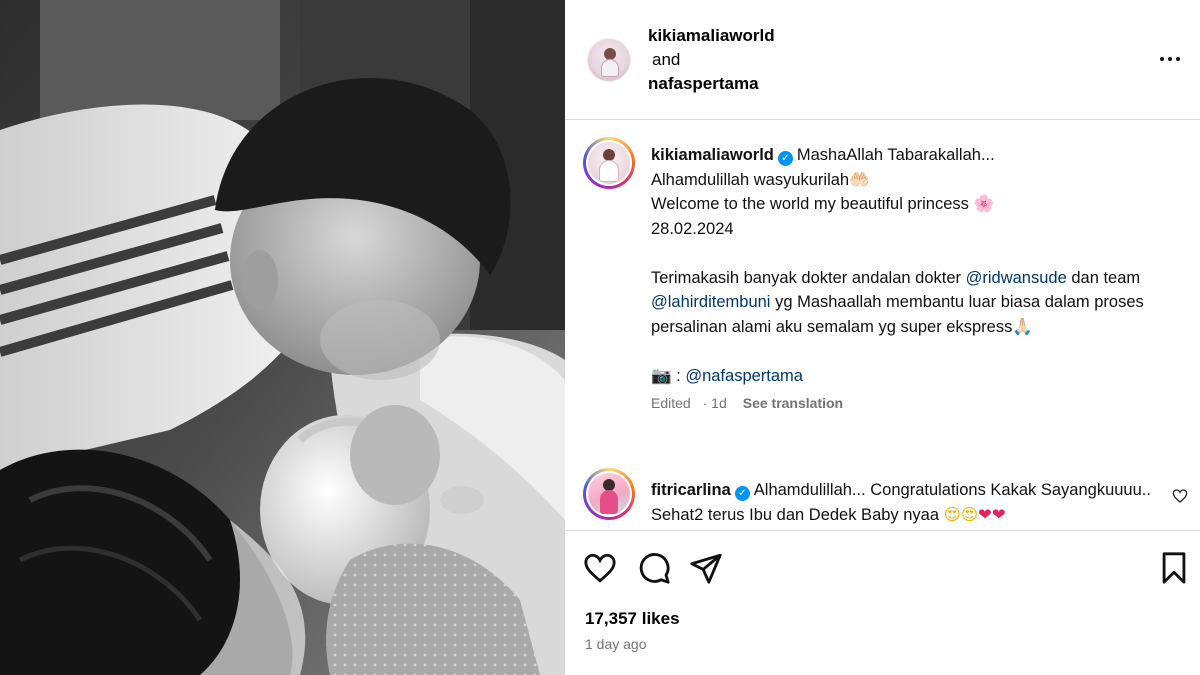 This screenshot has width=1200, height=675. I want to click on hands-emoji-icon: 🤲🏻, so click(859, 179).